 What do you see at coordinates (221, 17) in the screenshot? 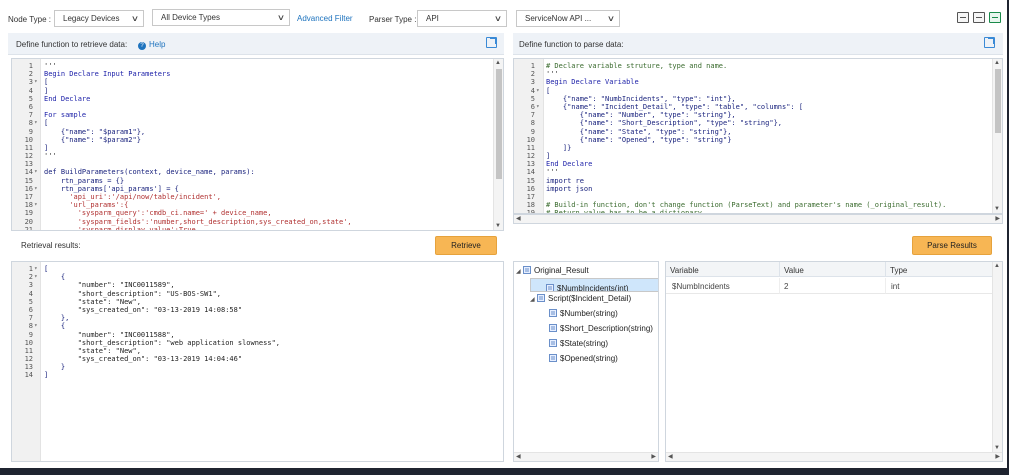
I see `device-types-select: All Device Types ∨` at bounding box center [221, 17].